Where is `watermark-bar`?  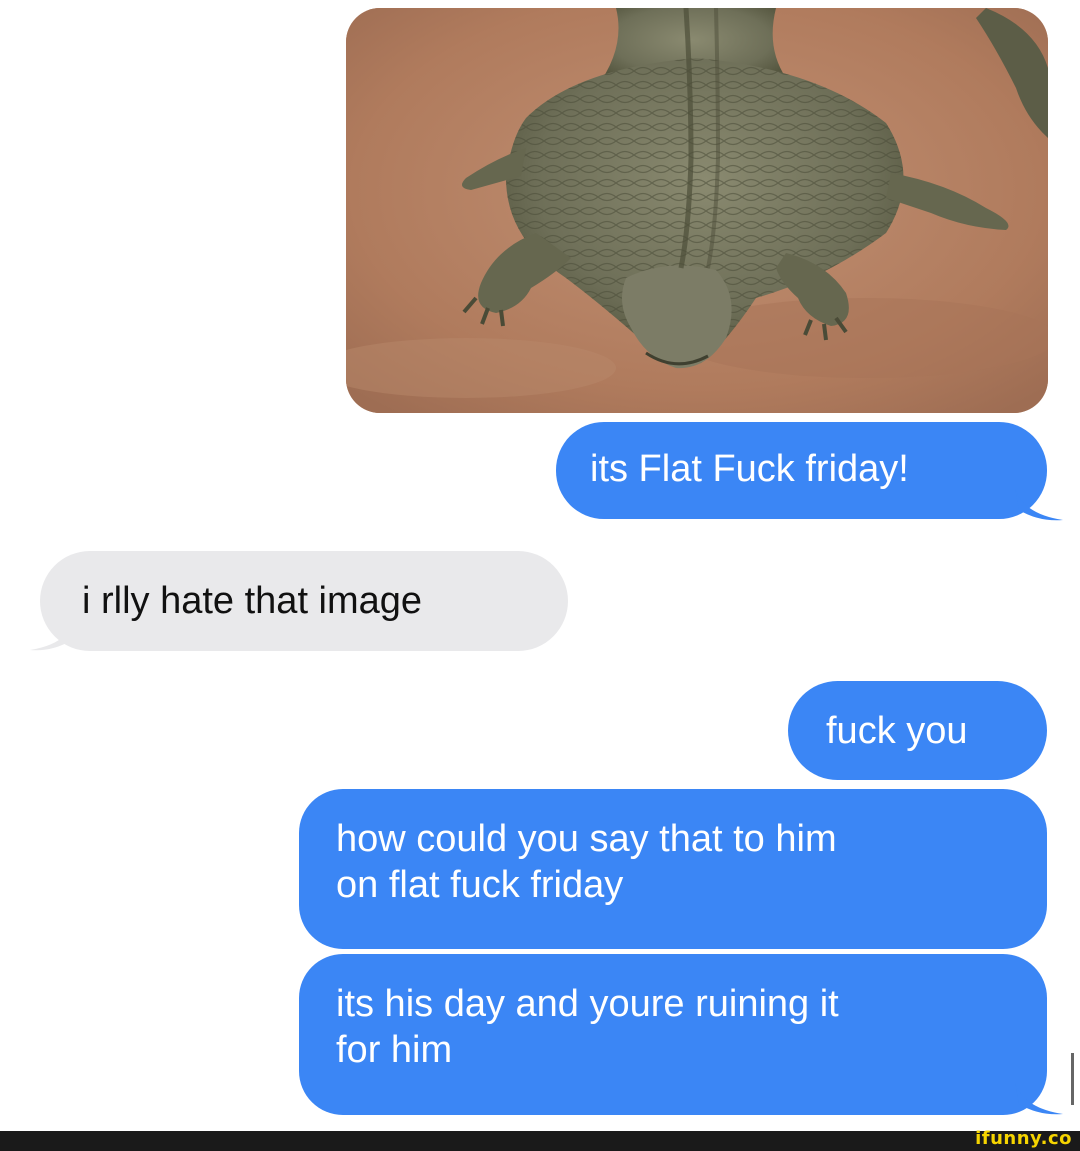 watermark-bar is located at coordinates (540, 1141).